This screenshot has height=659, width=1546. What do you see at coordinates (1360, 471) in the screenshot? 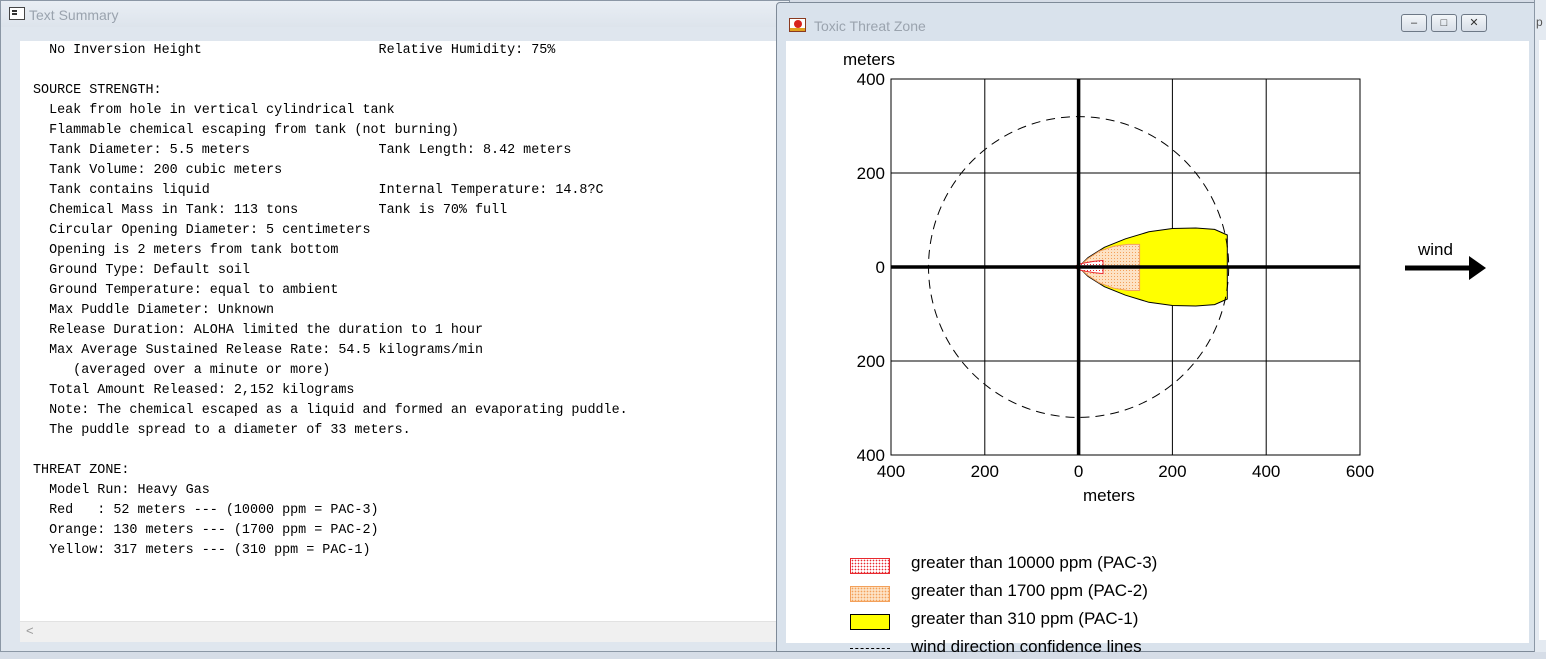
I see `x-tick-label: 600` at bounding box center [1360, 471].